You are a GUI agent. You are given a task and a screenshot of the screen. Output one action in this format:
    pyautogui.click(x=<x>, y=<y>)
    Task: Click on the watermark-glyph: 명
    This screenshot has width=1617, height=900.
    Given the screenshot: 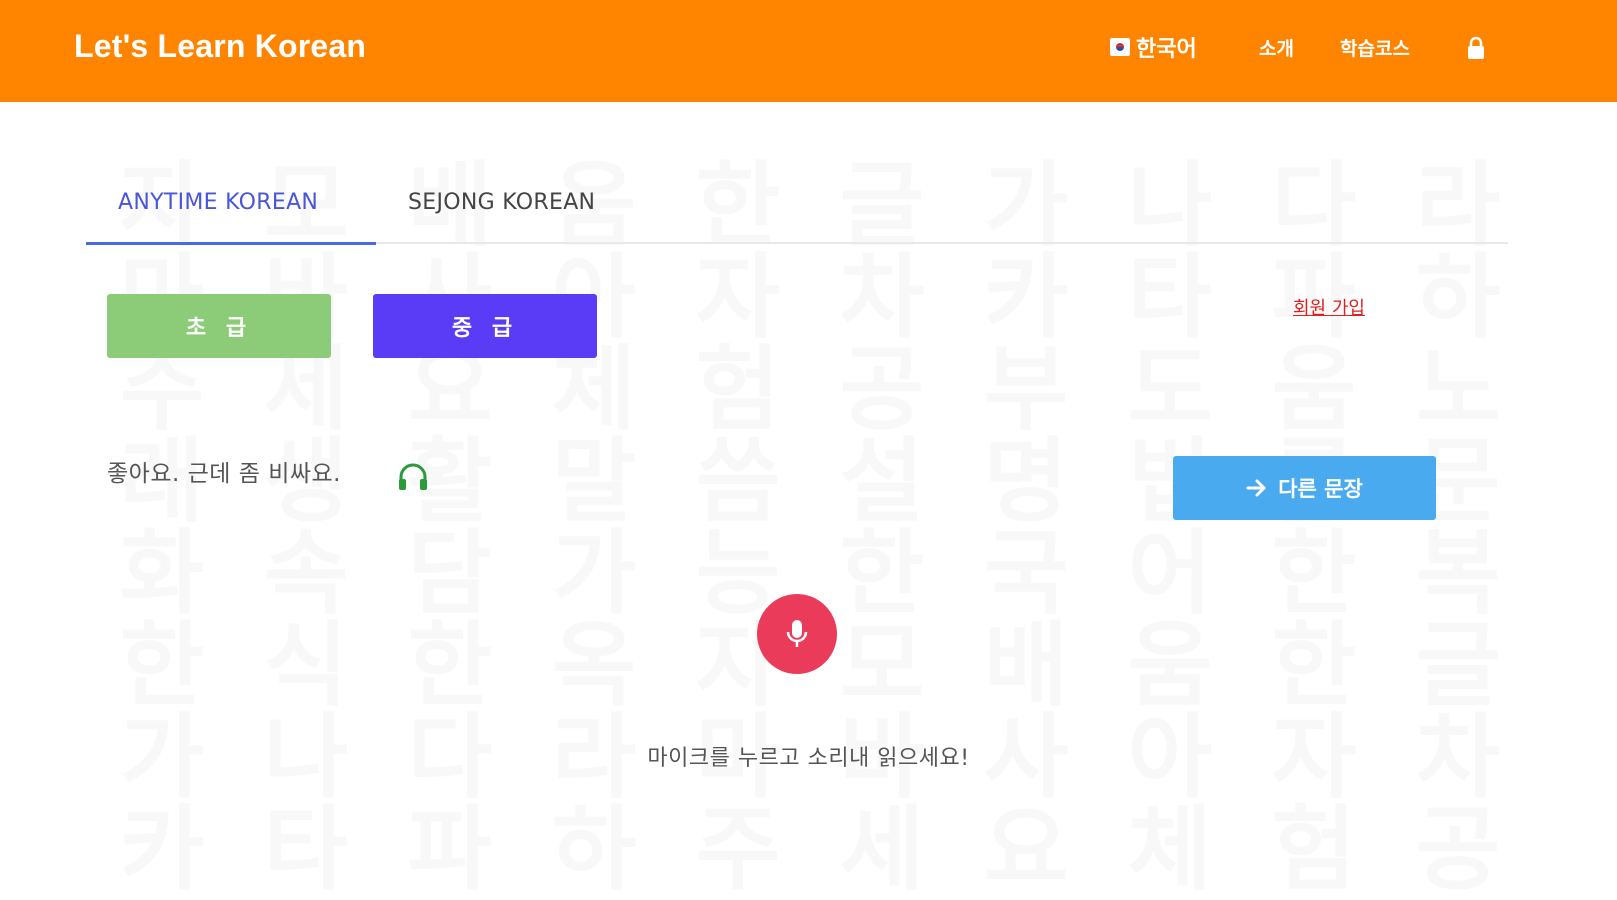 What is the action you would take?
    pyautogui.click(x=1026, y=481)
    